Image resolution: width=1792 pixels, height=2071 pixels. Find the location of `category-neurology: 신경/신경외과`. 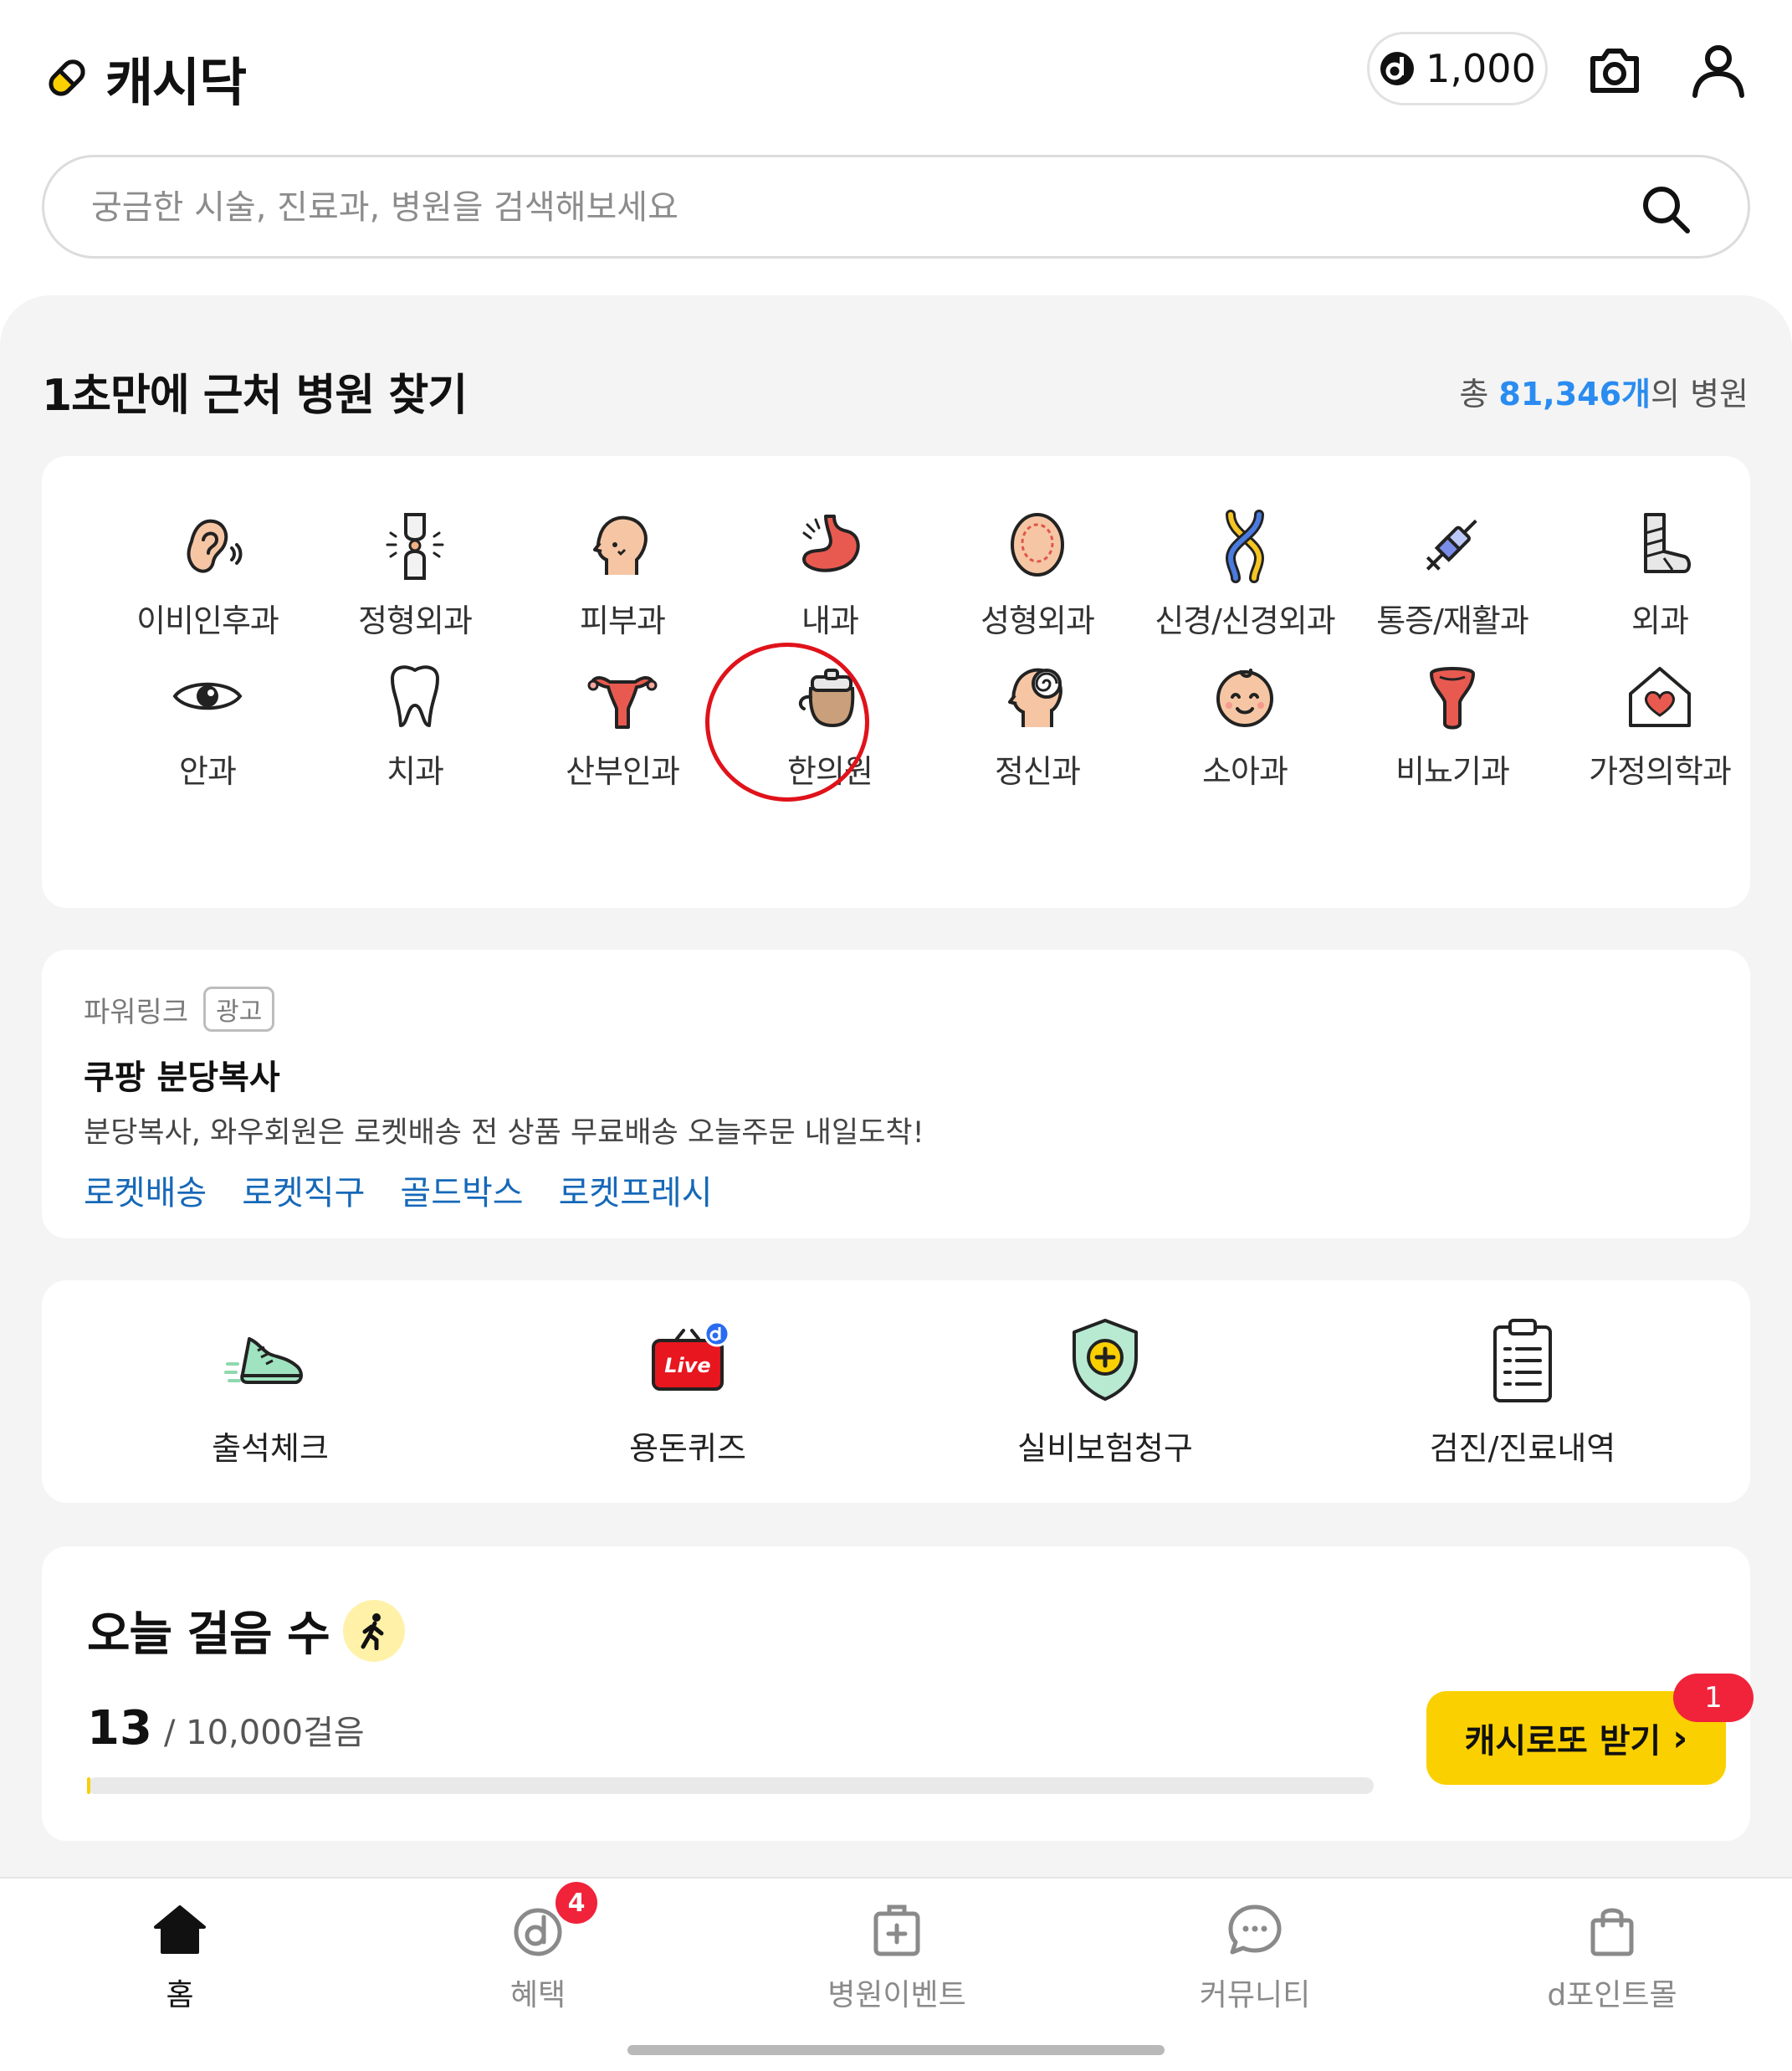

category-neurology: 신경/신경외과 is located at coordinates (1244, 579).